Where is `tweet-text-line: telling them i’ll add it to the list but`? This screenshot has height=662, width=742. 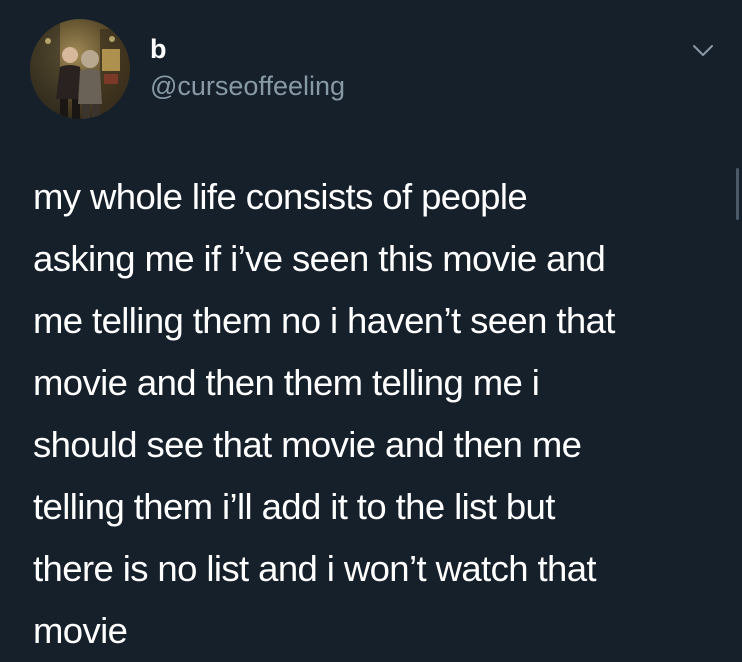 tweet-text-line: telling them i’ll add it to the list but is located at coordinates (294, 506).